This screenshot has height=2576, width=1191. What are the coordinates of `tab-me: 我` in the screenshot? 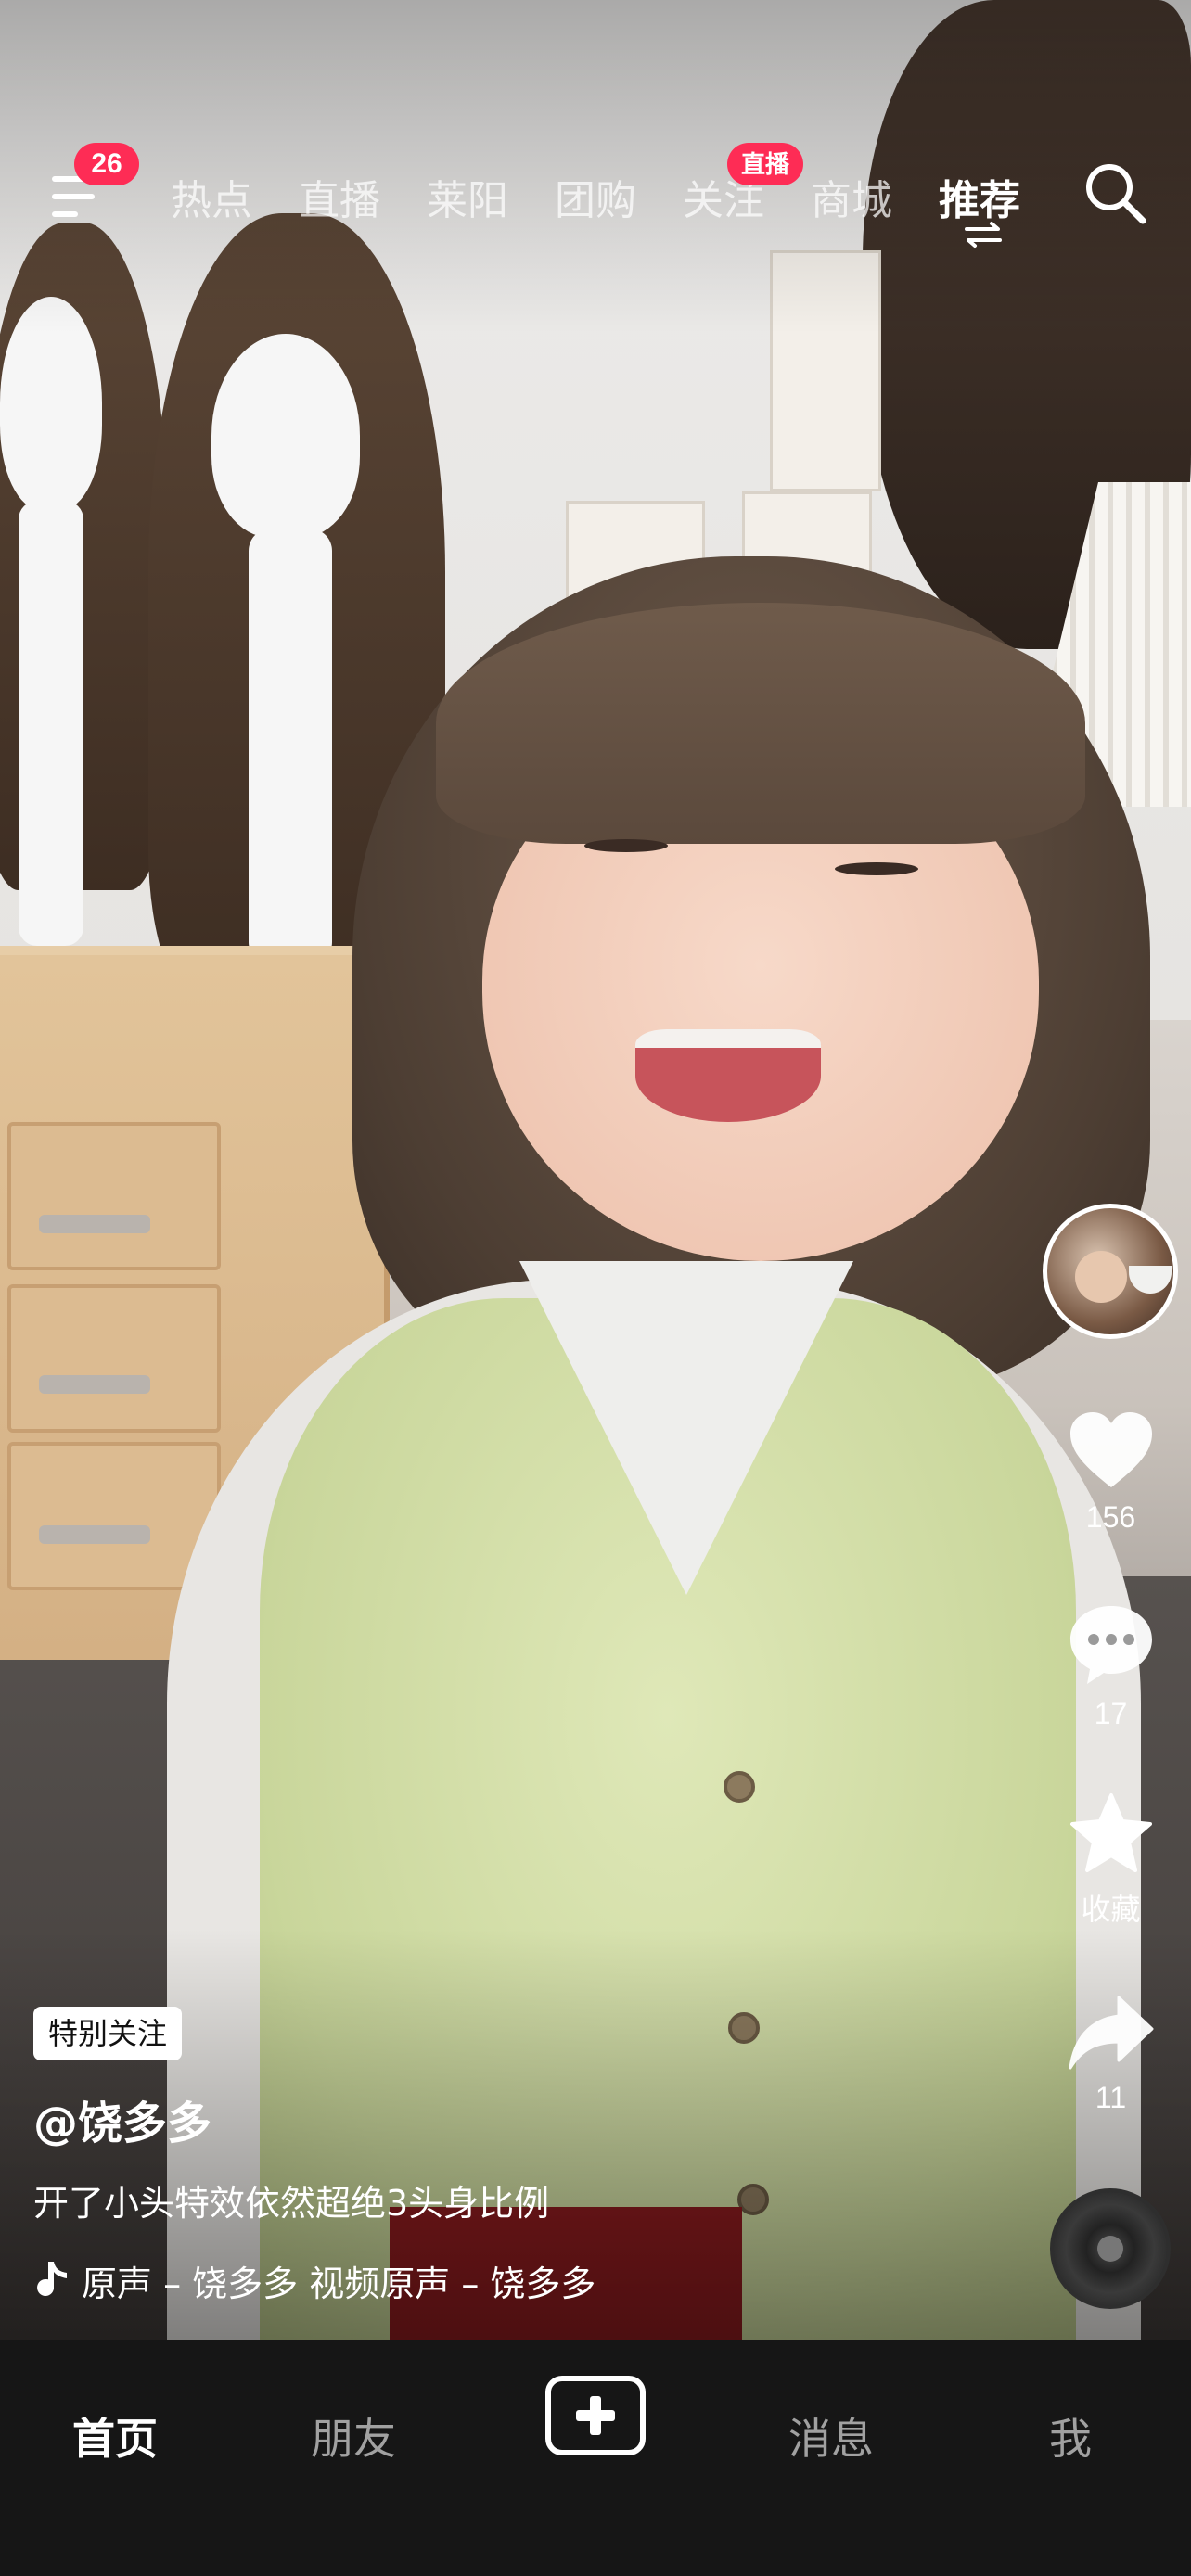 It's located at (1070, 2436).